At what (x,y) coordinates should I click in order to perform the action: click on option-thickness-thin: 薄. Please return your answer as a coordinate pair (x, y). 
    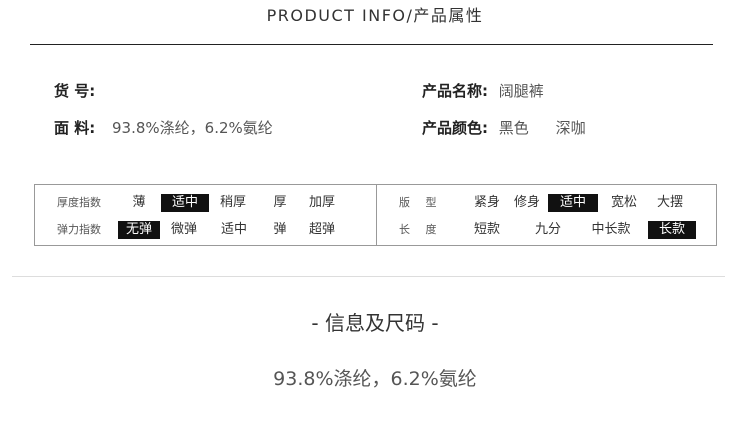
    Looking at the image, I should click on (139, 202).